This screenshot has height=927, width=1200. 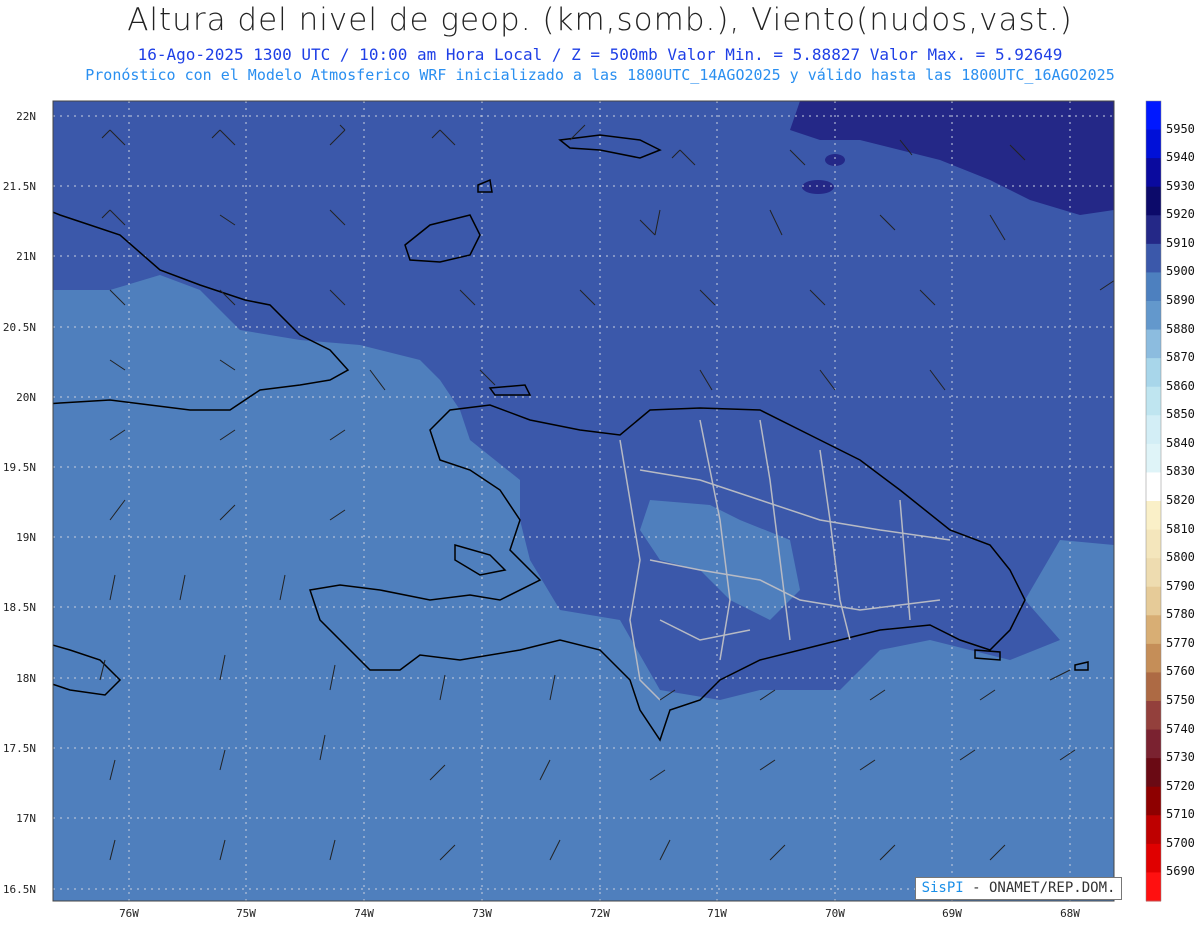 I want to click on colorbar-level-label: 5900, so click(x=1180, y=271).